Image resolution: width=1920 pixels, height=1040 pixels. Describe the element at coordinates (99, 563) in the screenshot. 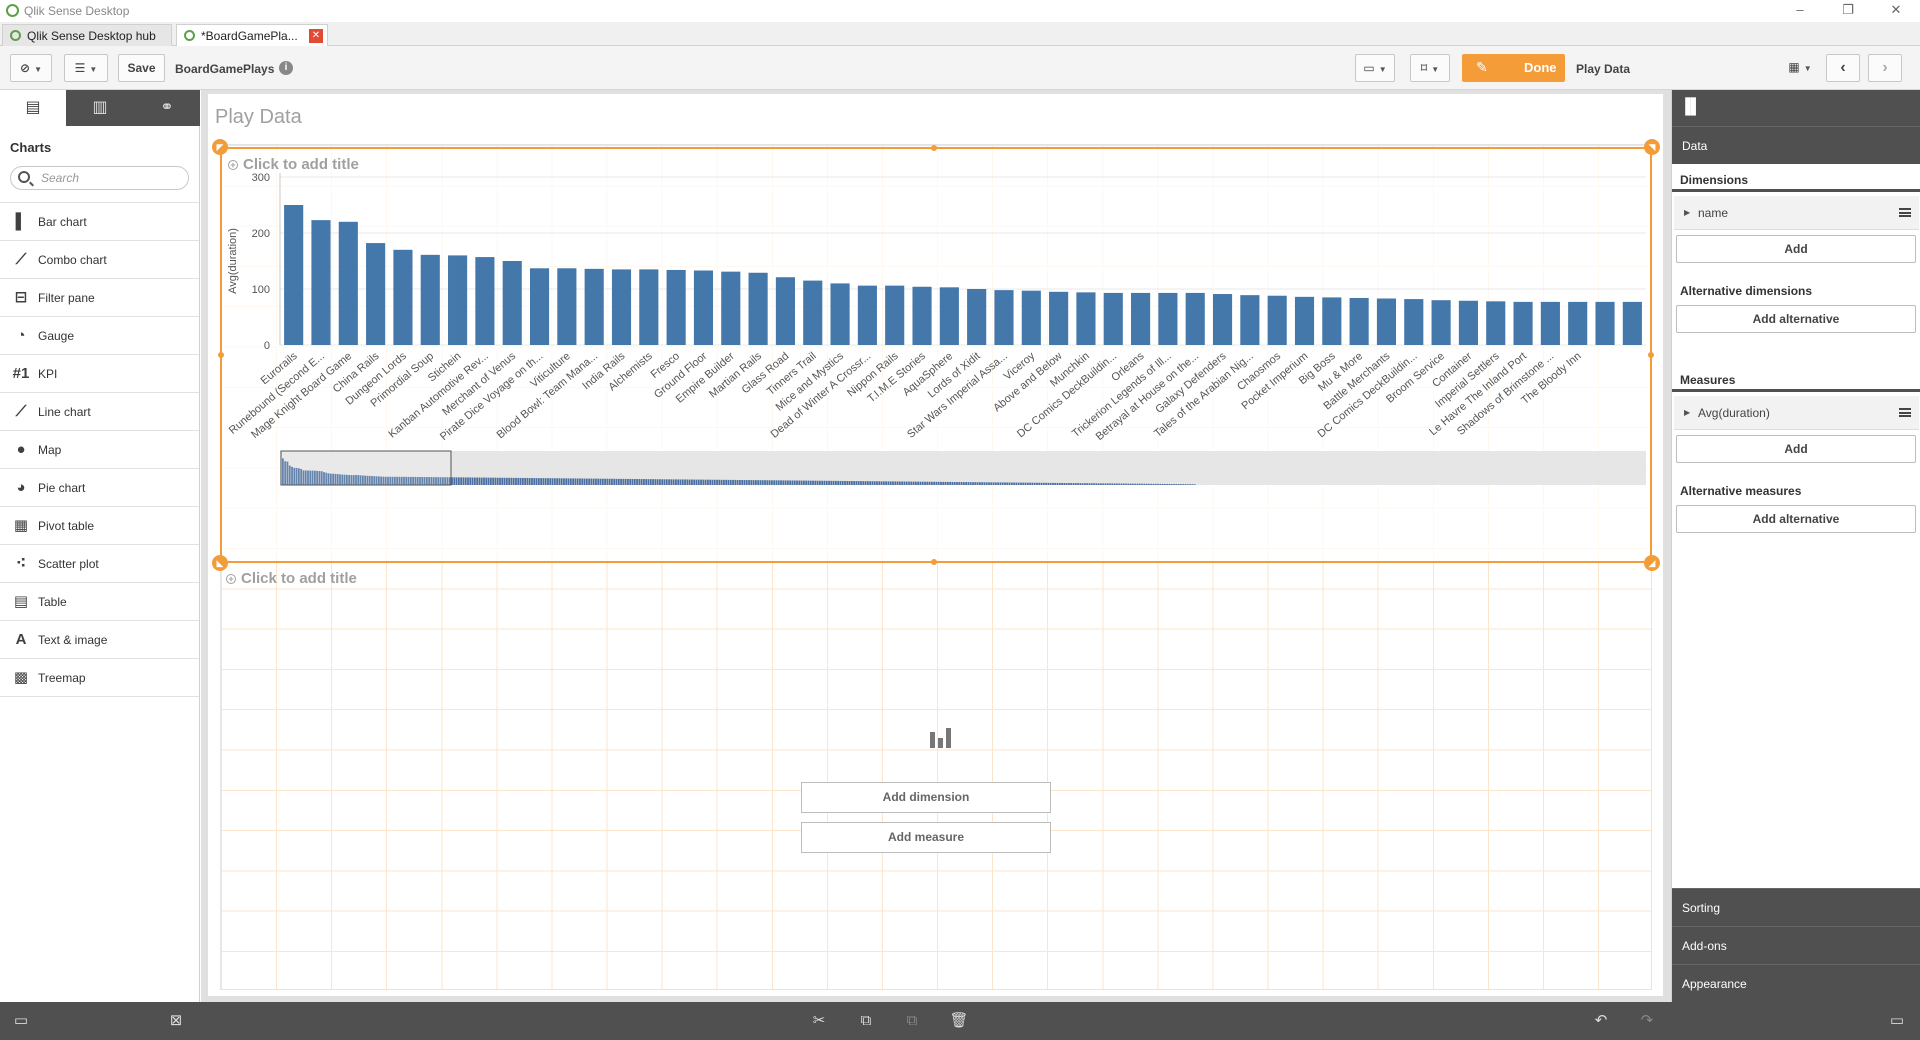

I see `chart-item-scatter-plot: ⁖ Scatter plot` at that location.